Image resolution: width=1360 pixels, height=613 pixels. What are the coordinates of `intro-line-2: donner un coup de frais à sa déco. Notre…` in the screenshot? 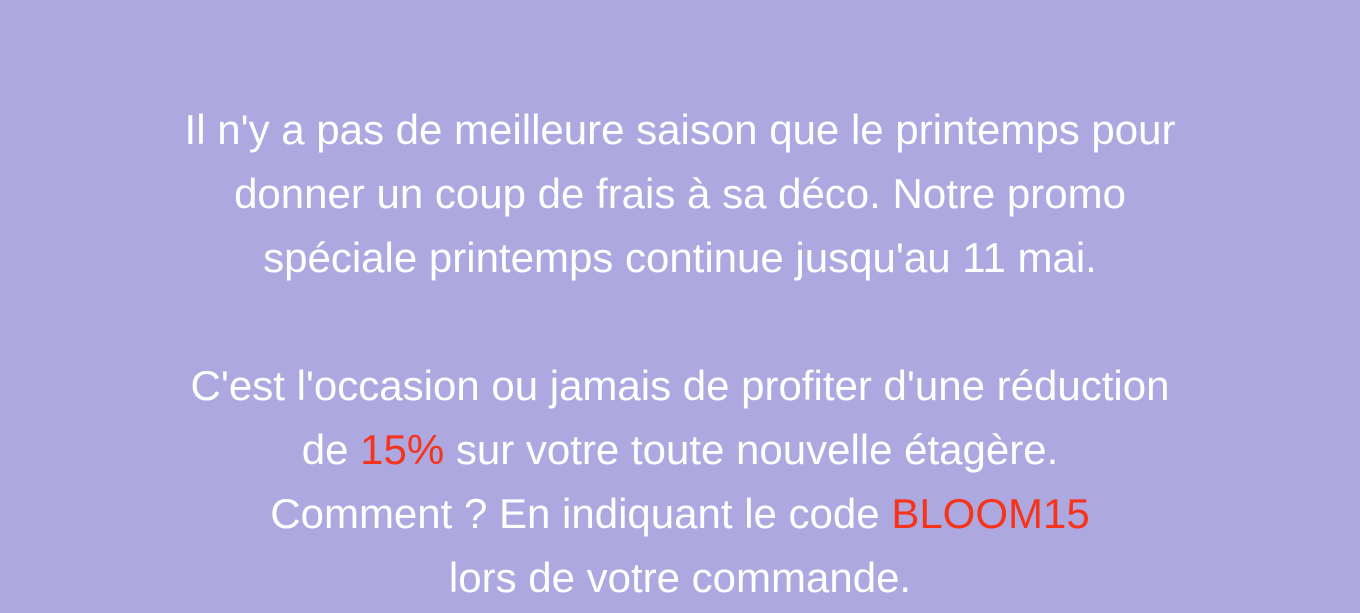 It's located at (680, 193).